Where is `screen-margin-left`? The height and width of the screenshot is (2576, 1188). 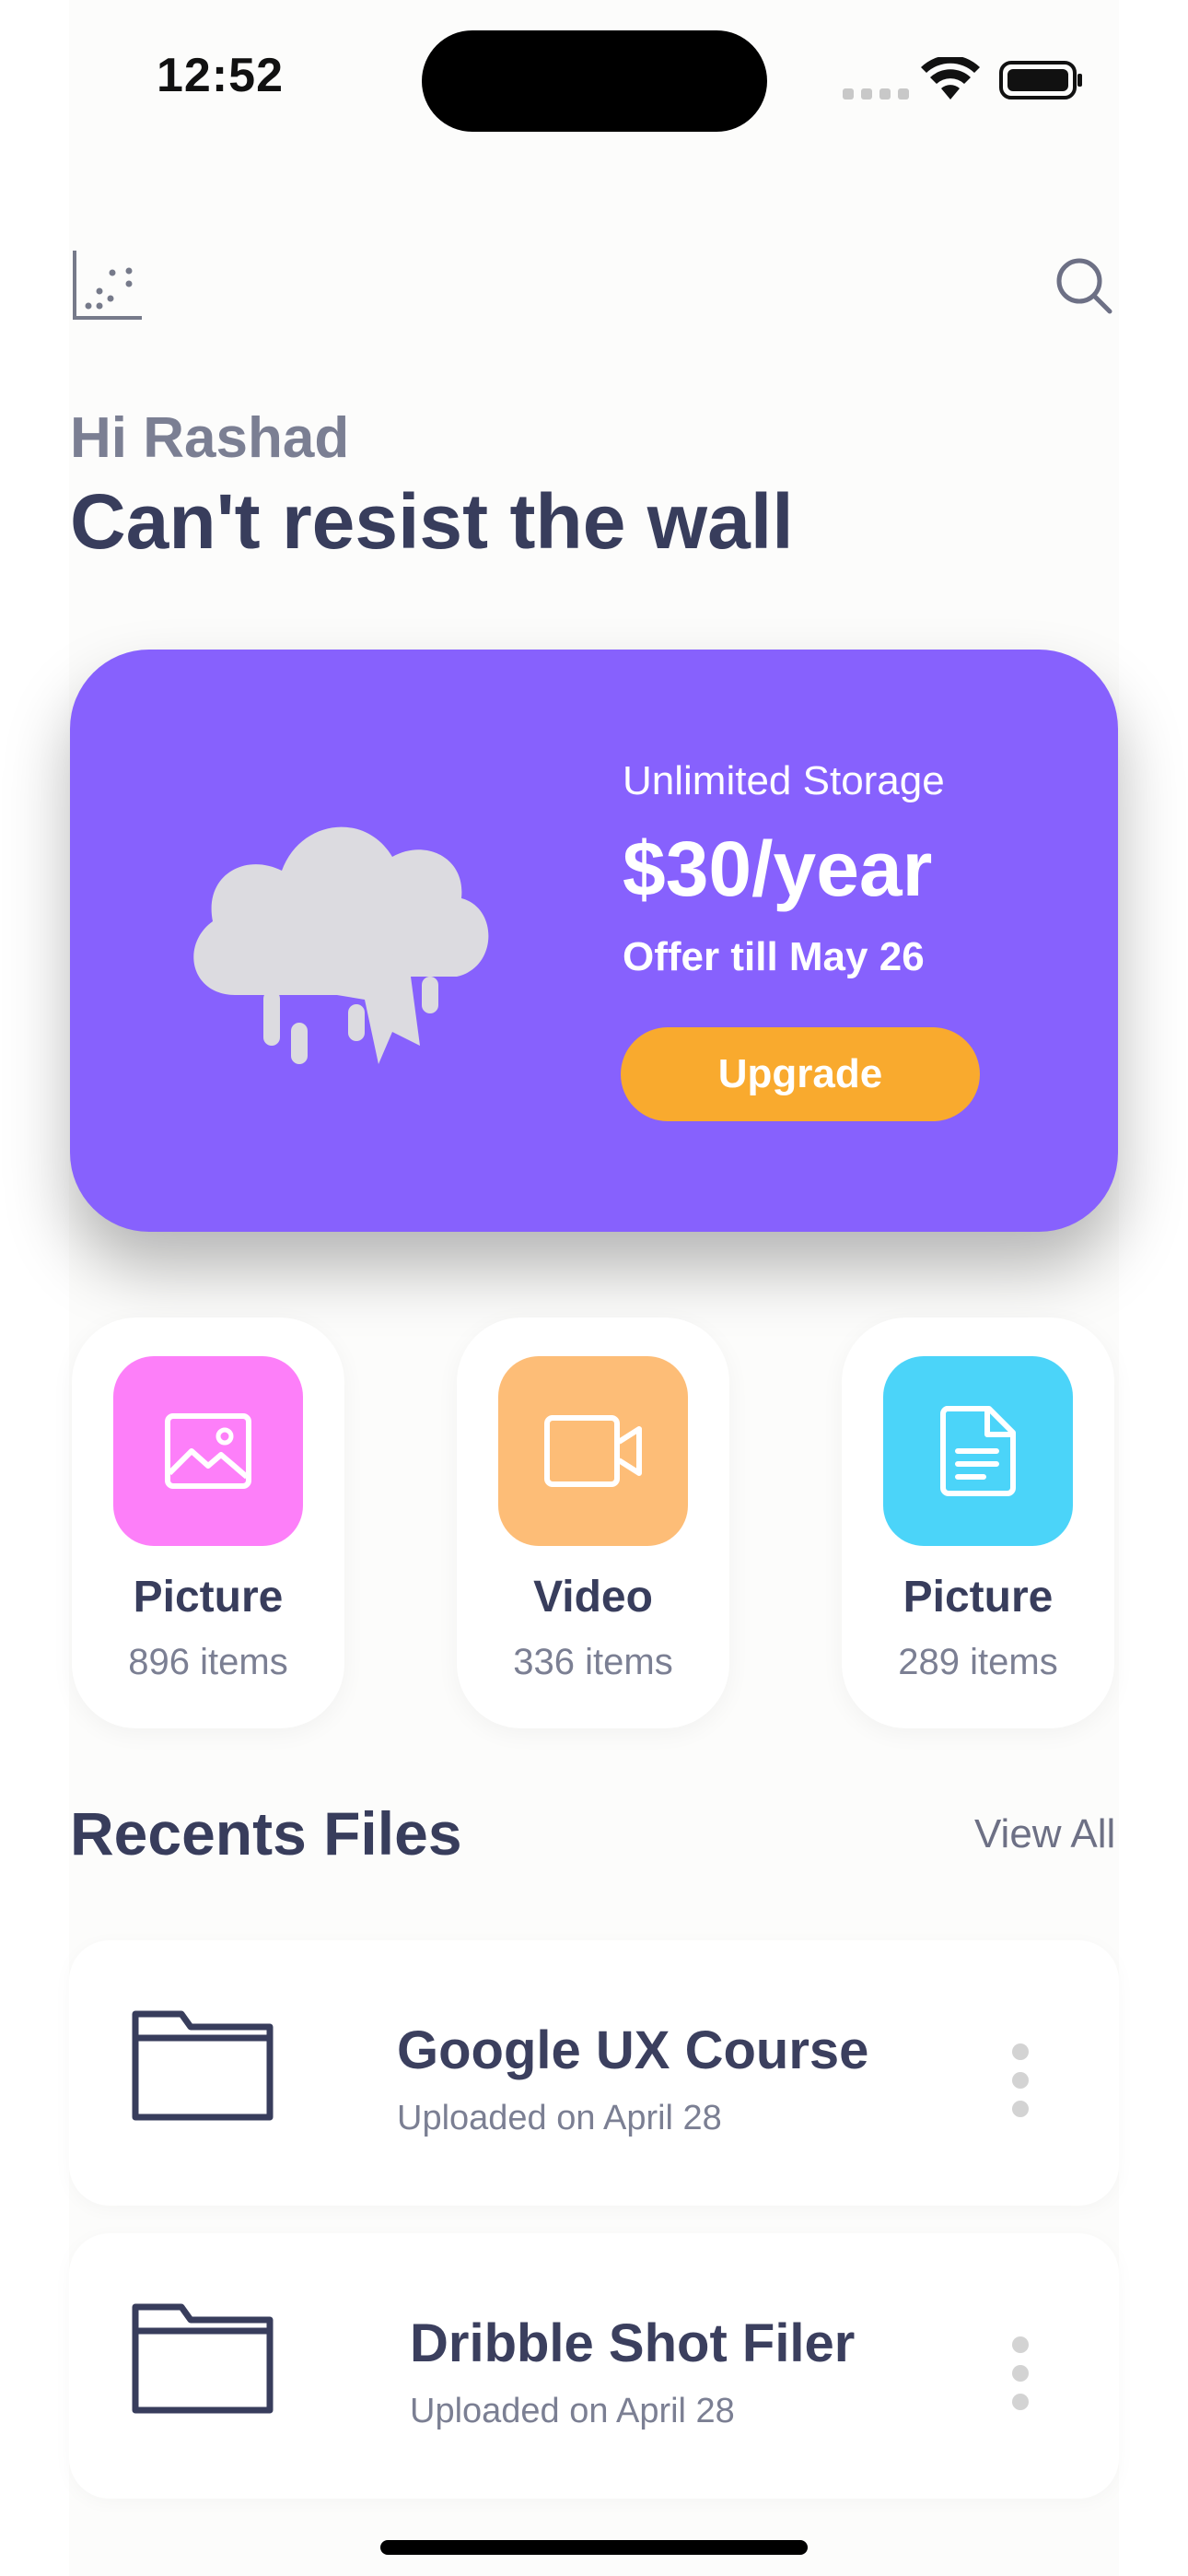
screen-margin-left is located at coordinates (34, 1288).